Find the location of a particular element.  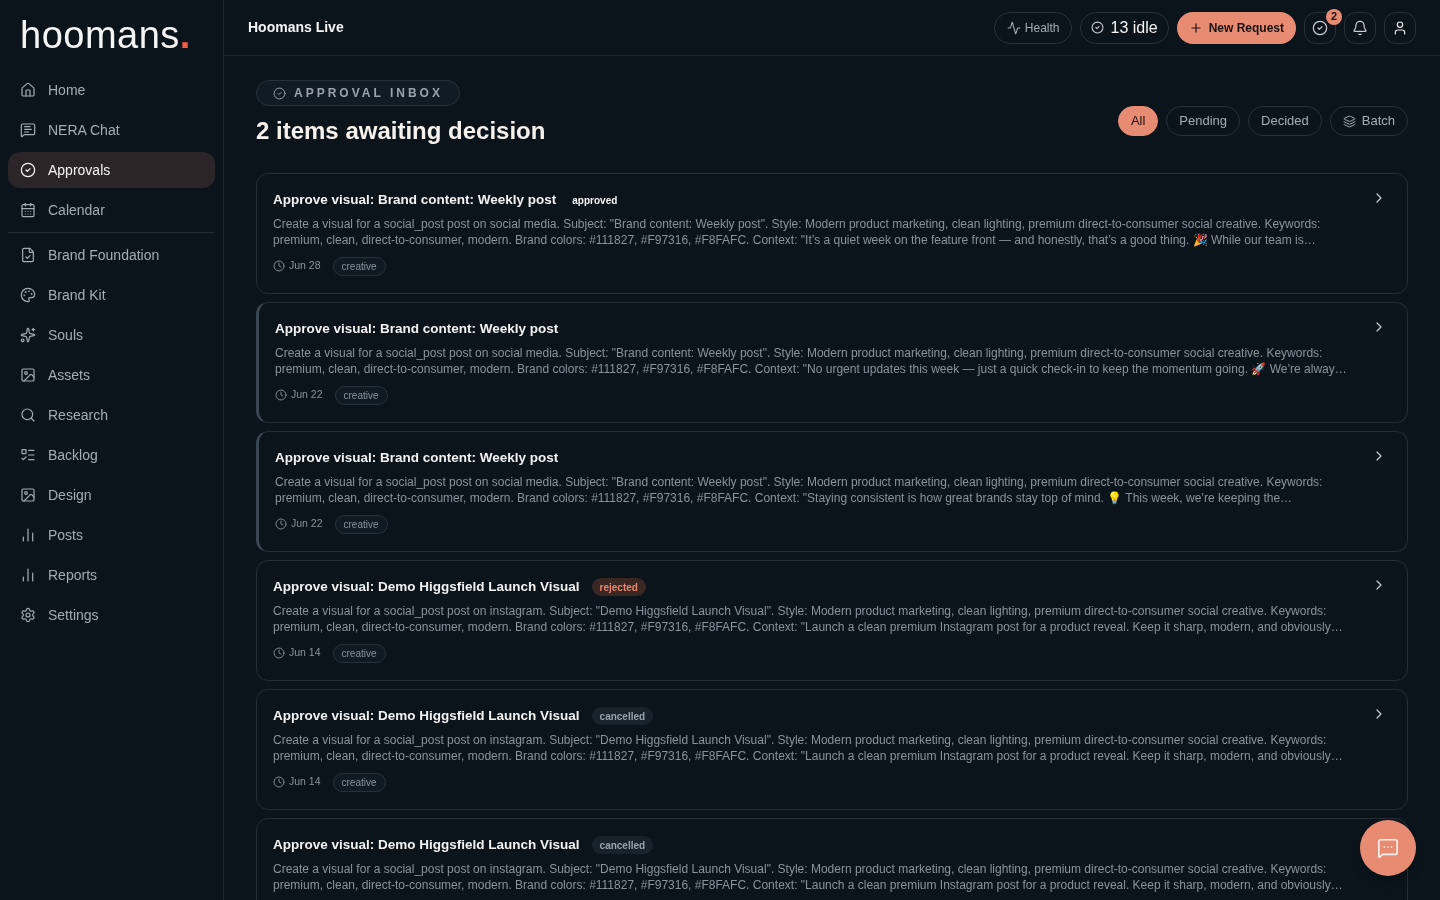

pulse-icon is located at coordinates (1013, 27).